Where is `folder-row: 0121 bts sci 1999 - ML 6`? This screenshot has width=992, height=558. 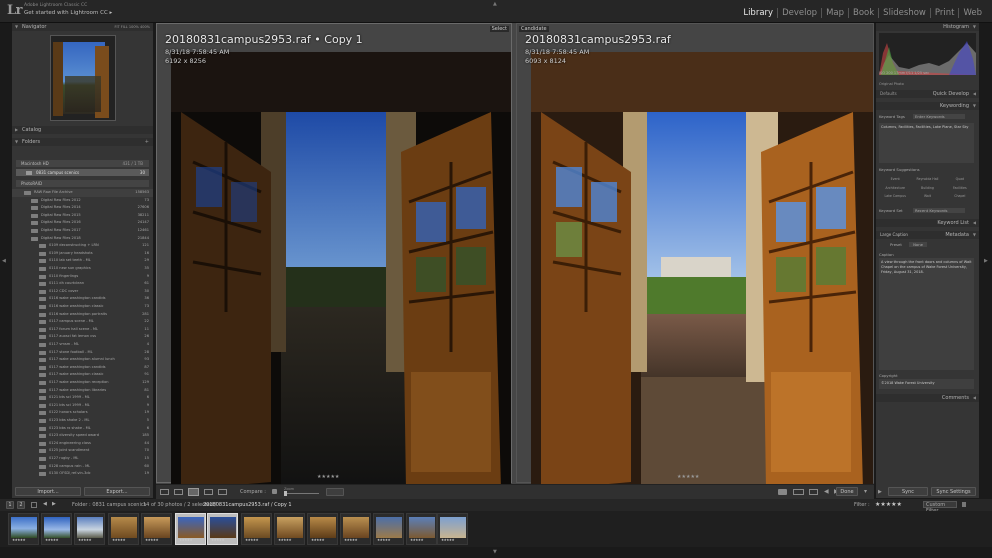
folder-row: 0121 bts sci 1999 - ML 6 is located at coordinates (82, 398).